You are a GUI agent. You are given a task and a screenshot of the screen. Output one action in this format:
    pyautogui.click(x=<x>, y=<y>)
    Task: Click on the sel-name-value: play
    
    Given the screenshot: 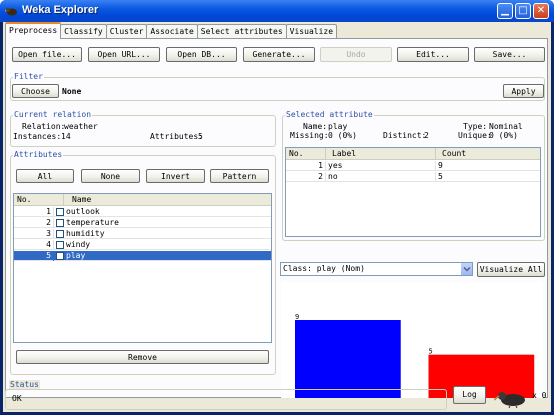 What is the action you would take?
    pyautogui.click(x=338, y=126)
    